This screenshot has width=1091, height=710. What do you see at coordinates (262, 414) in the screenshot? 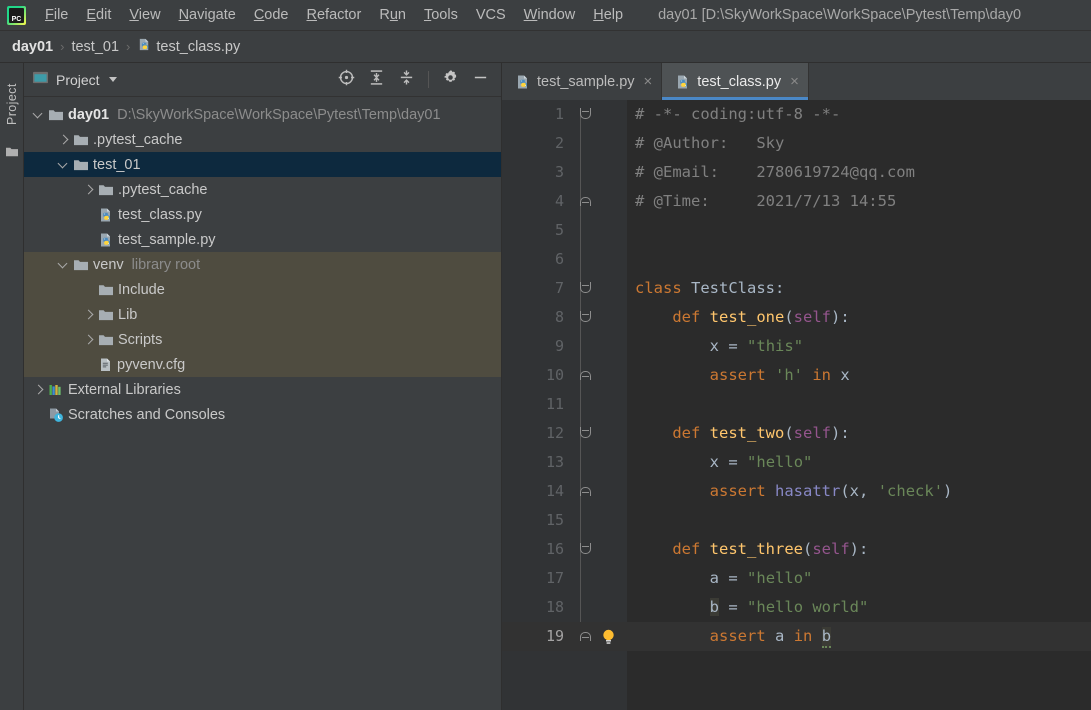
I see `tree-row-scratches-and-consoles: Scratches and Consoles` at bounding box center [262, 414].